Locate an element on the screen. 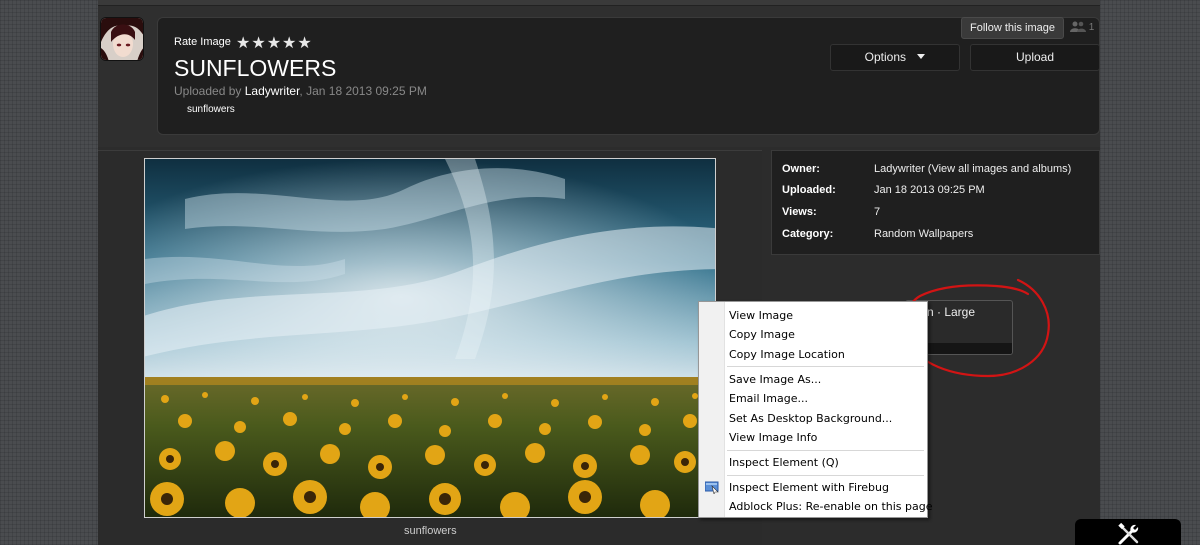 This screenshot has height=545, width=1200. follow-count: 1 is located at coordinates (1082, 27).